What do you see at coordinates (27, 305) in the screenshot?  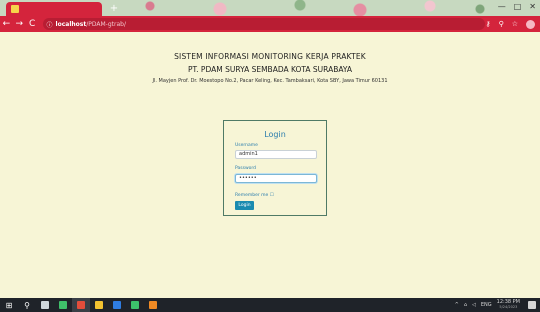 I see `search-icon: ⚲` at bounding box center [27, 305].